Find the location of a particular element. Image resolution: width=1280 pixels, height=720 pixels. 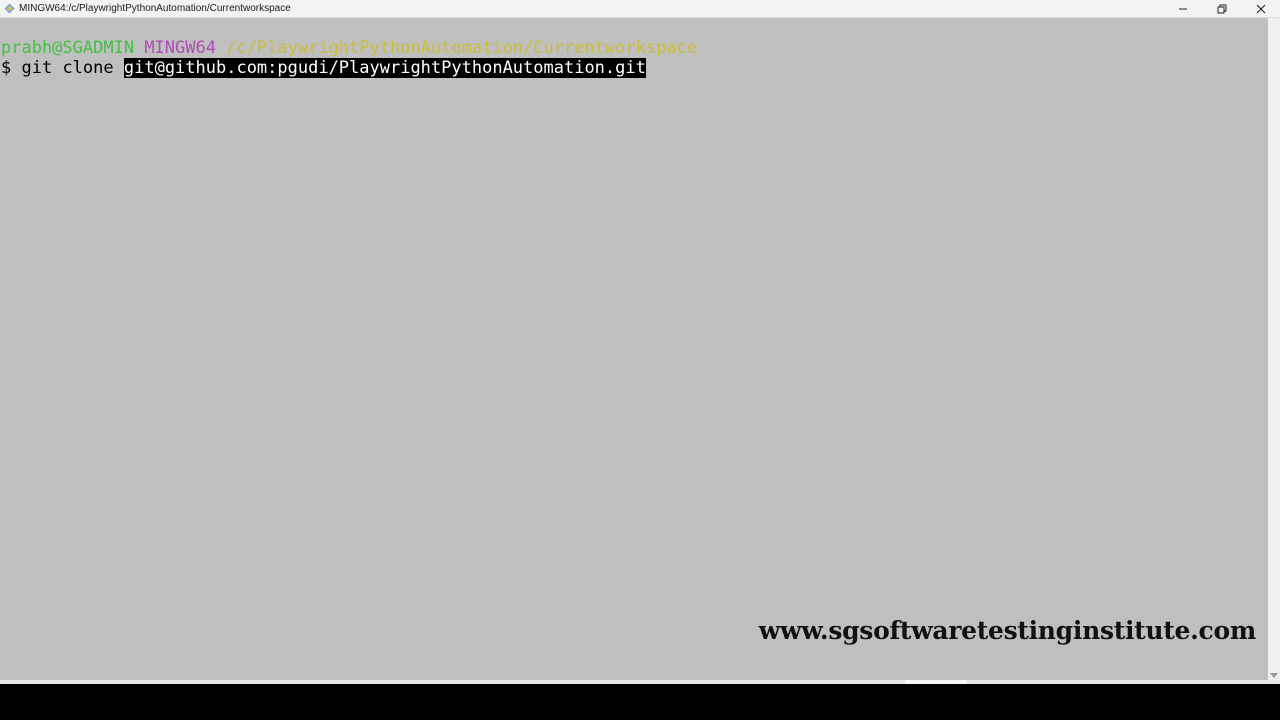

minimize-button is located at coordinates (1182, 8).